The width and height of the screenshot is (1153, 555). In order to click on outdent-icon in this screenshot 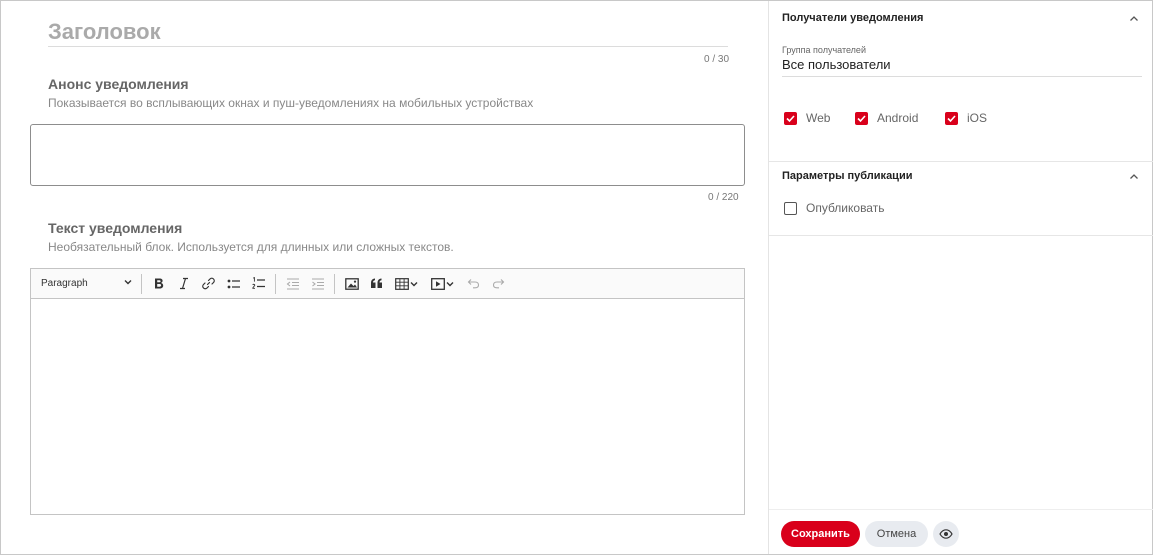, I will do `click(293, 283)`.